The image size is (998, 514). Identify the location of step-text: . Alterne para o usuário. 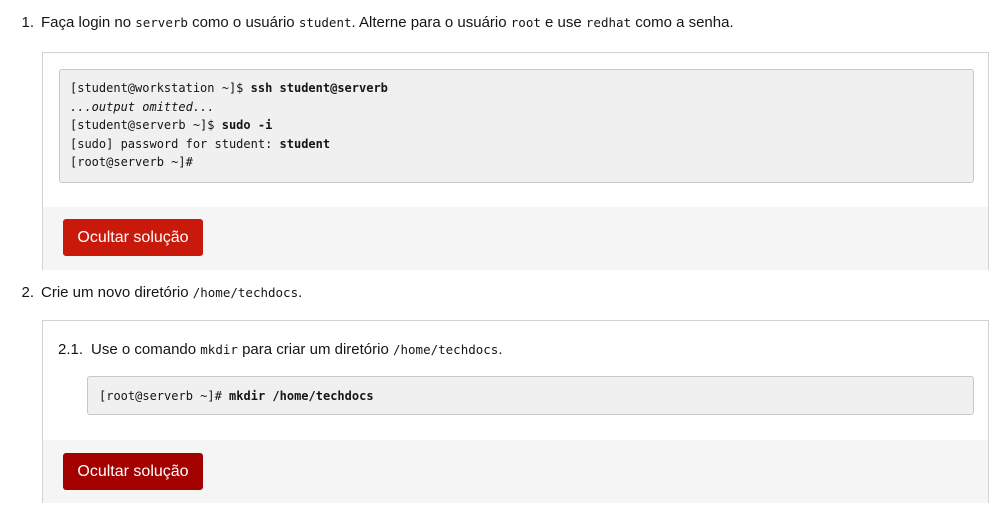
(431, 22).